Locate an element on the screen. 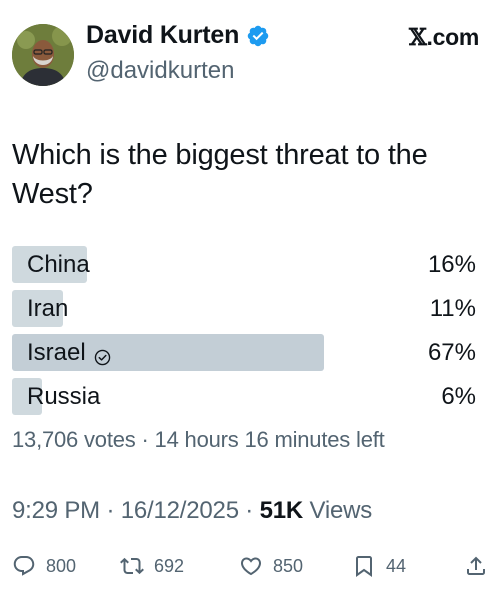 This screenshot has height=600, width=503. post-time: 9:29 PM is located at coordinates (56, 510).